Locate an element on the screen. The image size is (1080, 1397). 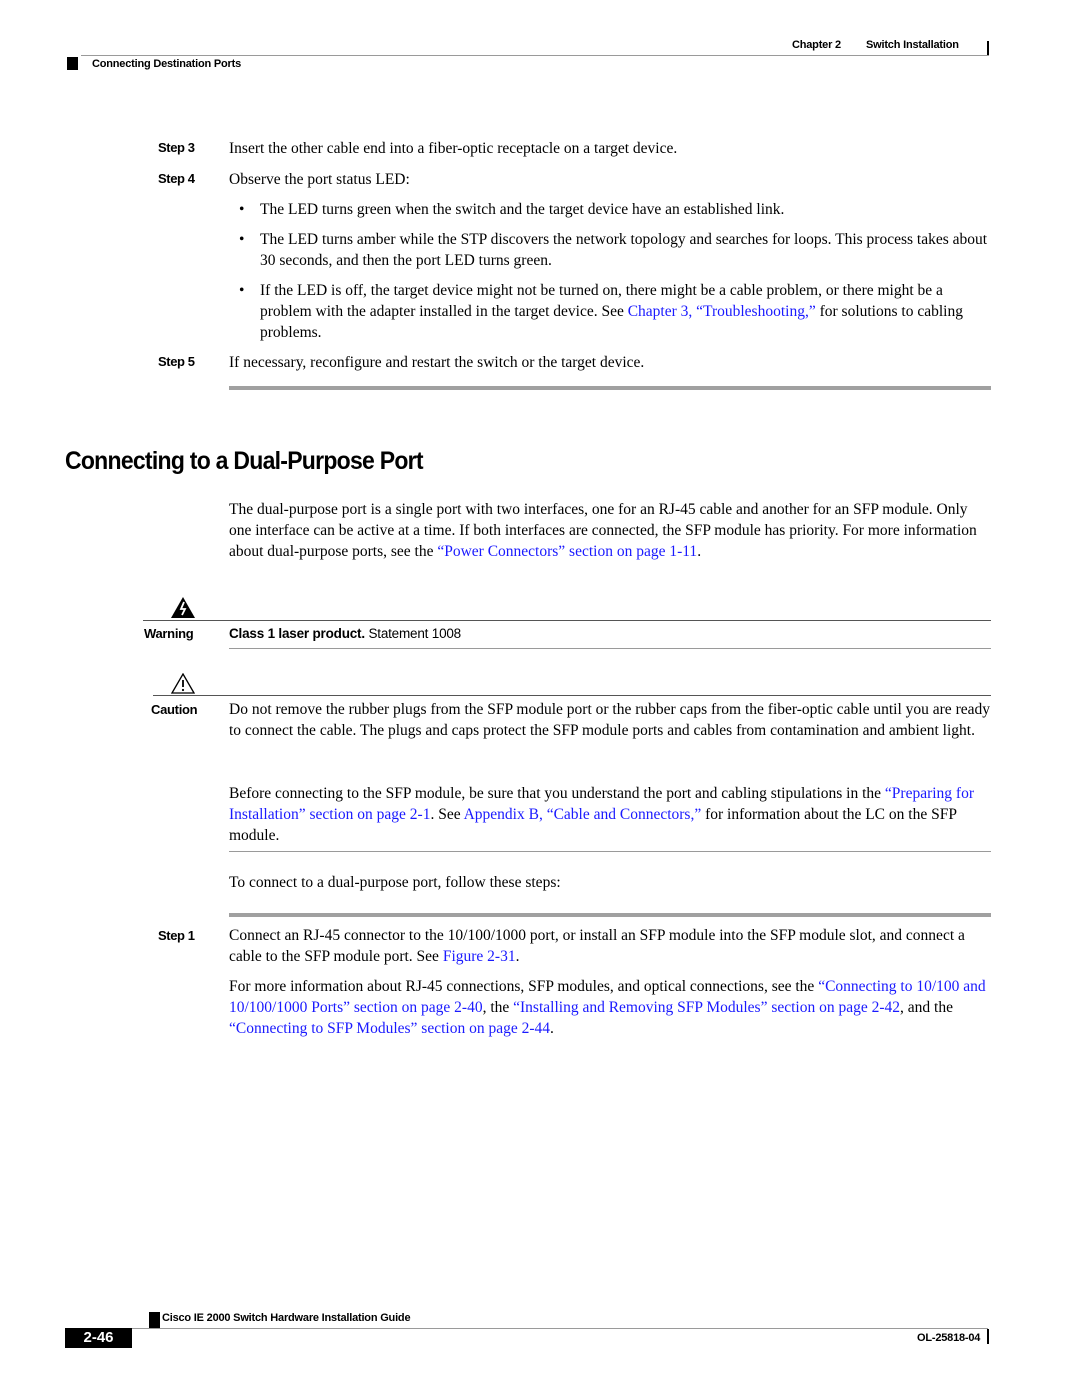
link-appendix-b: Appendix B, “Cable and Connectors,” is located at coordinates (583, 814).